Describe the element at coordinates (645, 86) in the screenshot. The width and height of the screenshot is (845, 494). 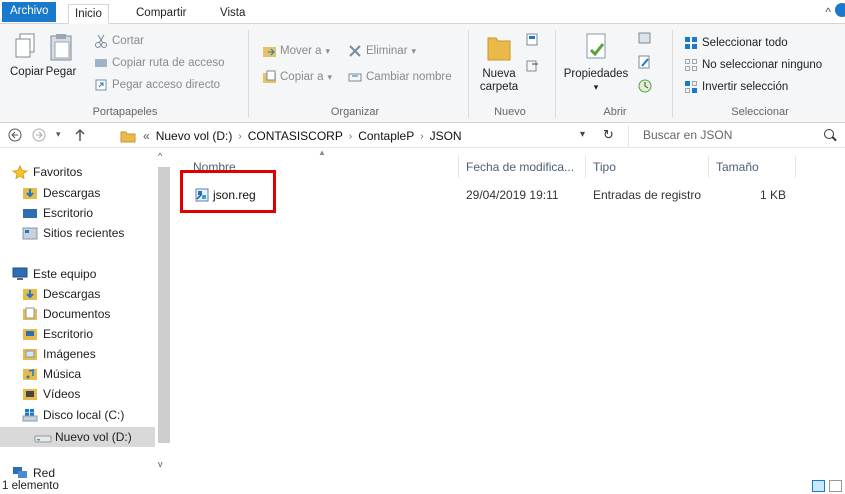
I see `history-icon` at that location.